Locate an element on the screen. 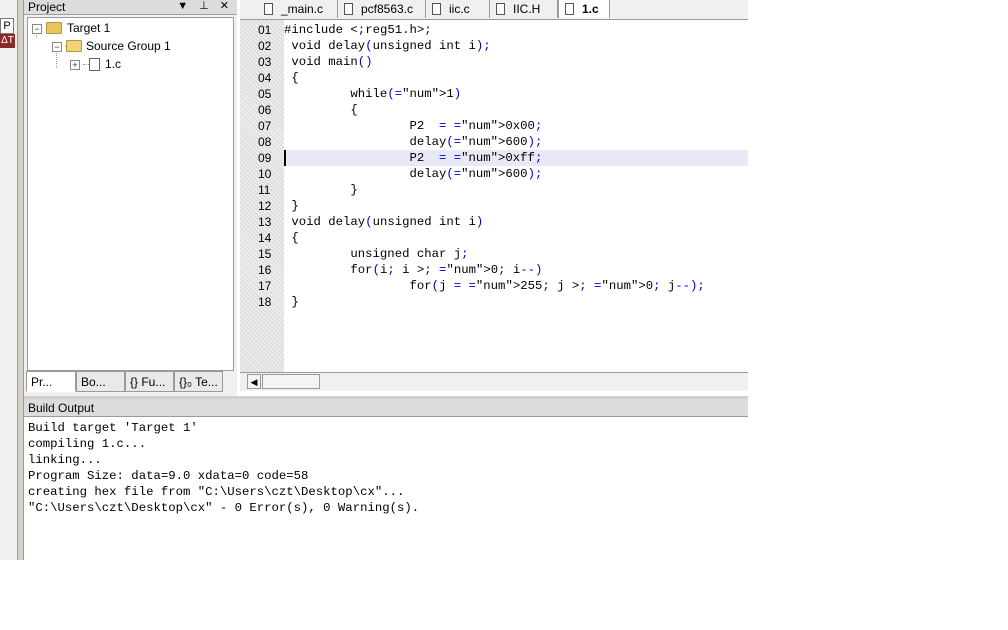  file-tab-main: _main.c is located at coordinates (298, 9).